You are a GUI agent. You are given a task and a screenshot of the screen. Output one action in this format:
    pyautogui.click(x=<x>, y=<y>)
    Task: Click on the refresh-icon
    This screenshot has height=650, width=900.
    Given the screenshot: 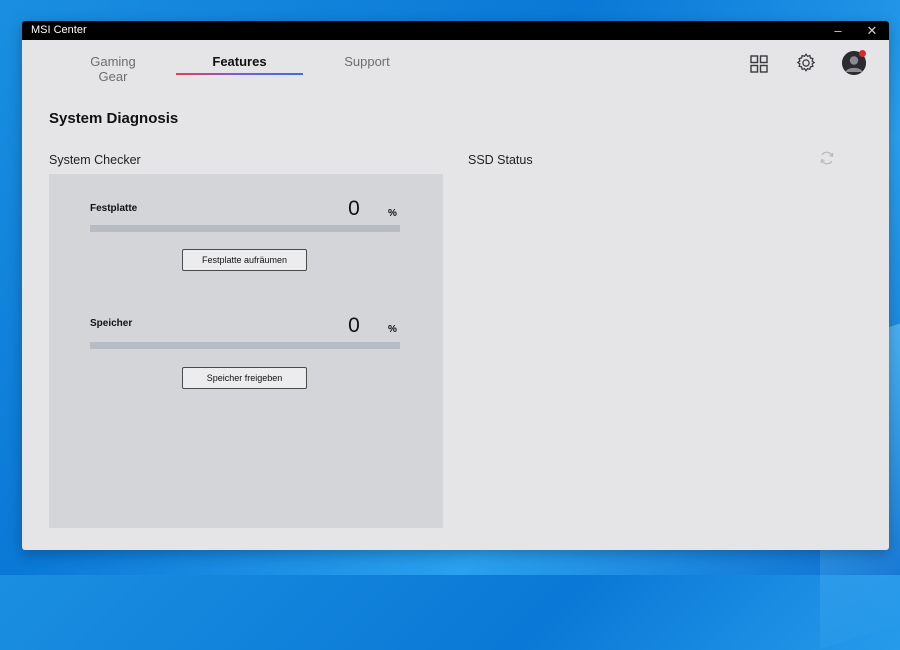 What is the action you would take?
    pyautogui.click(x=827, y=158)
    